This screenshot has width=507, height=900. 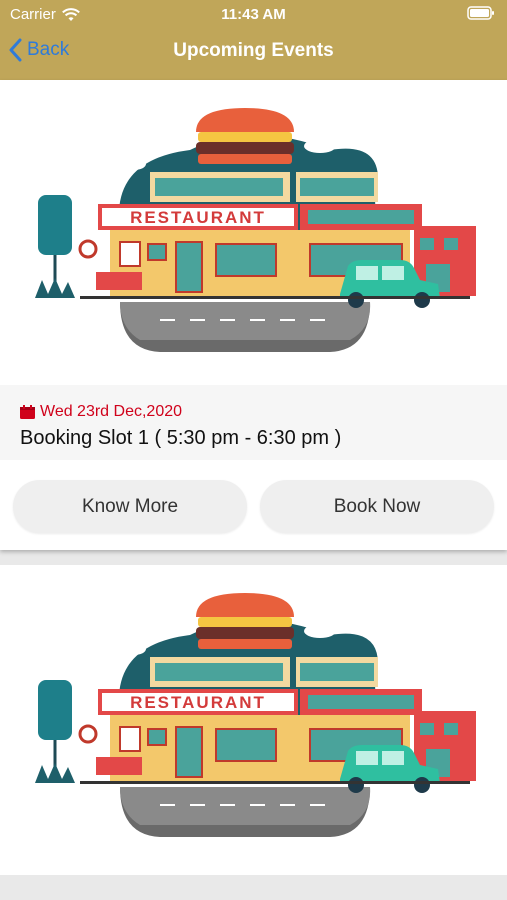 I want to click on status-bar: Carrier 11:43 AM, so click(x=253, y=14).